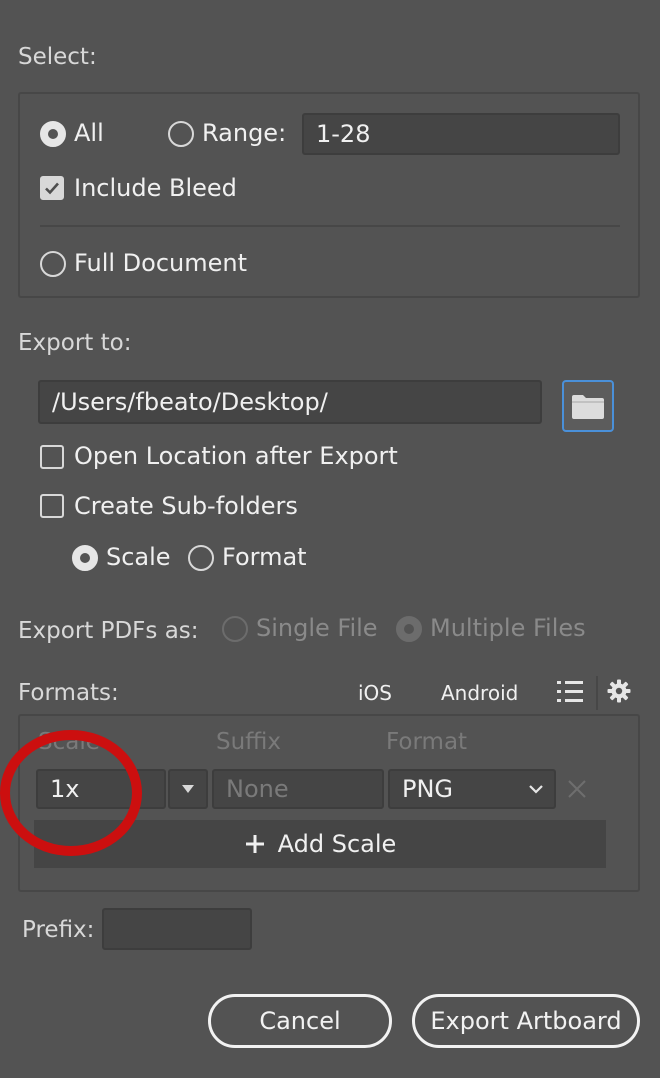 This screenshot has width=660, height=1078. Describe the element at coordinates (201, 558) in the screenshot. I see `subfolder-format-radio` at that location.